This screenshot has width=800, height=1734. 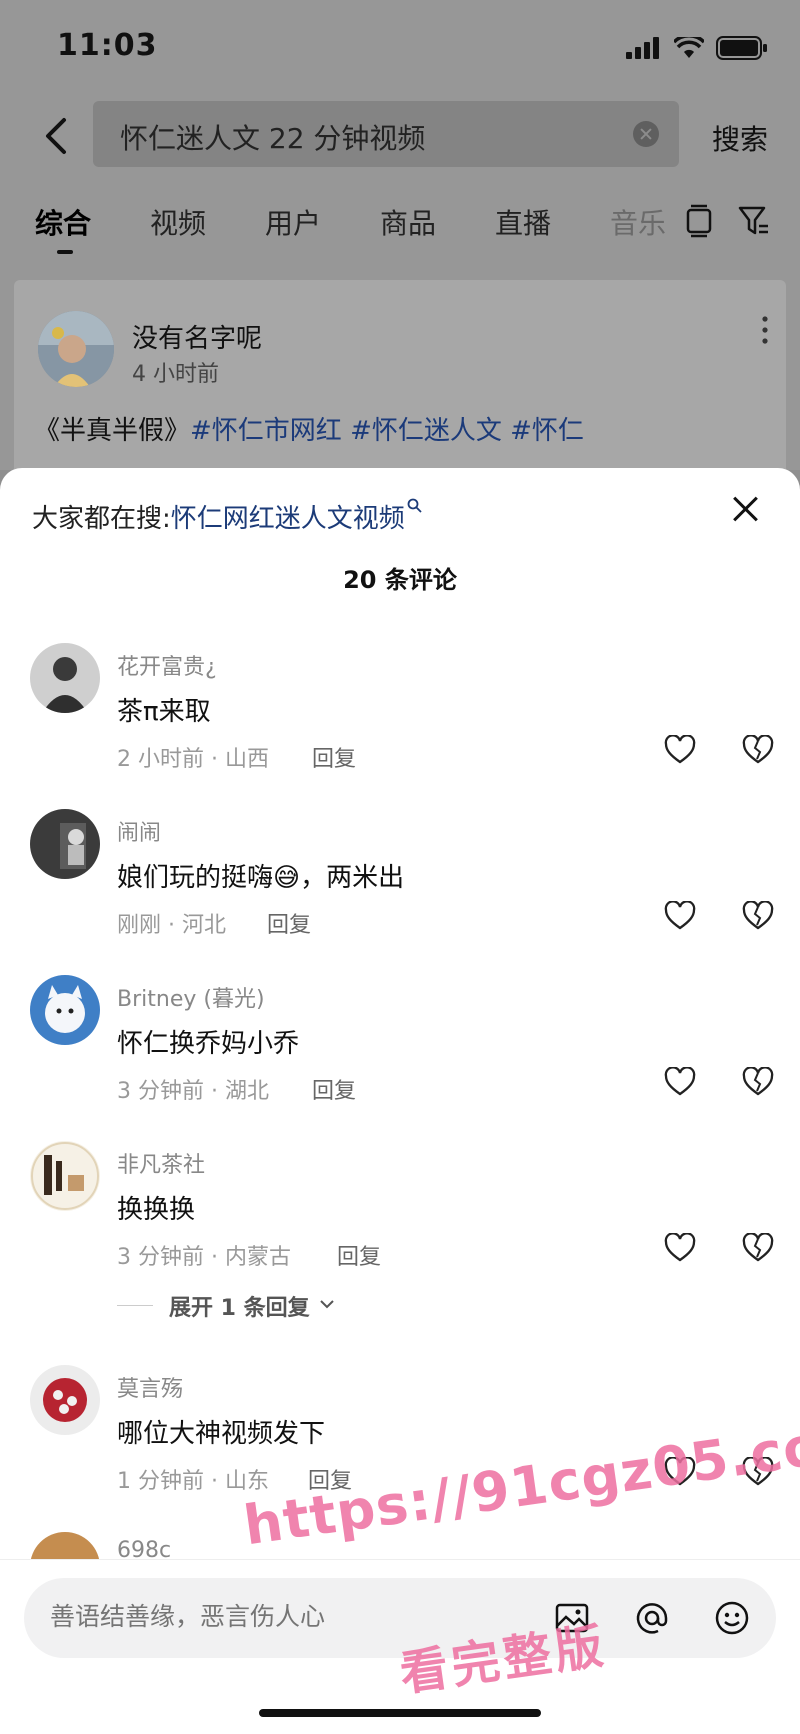 I want to click on back-arrow-icon, so click(x=58, y=136).